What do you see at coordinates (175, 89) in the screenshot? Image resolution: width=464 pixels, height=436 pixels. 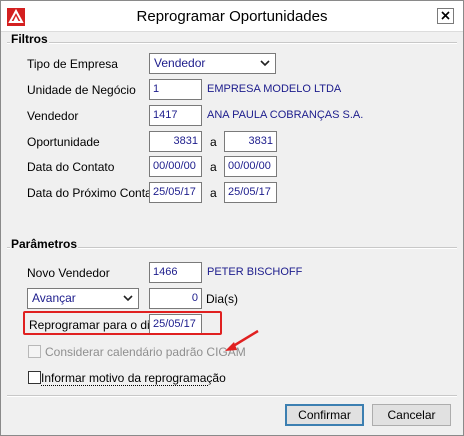 I see `unidade-negocio-code-input: 1` at bounding box center [175, 89].